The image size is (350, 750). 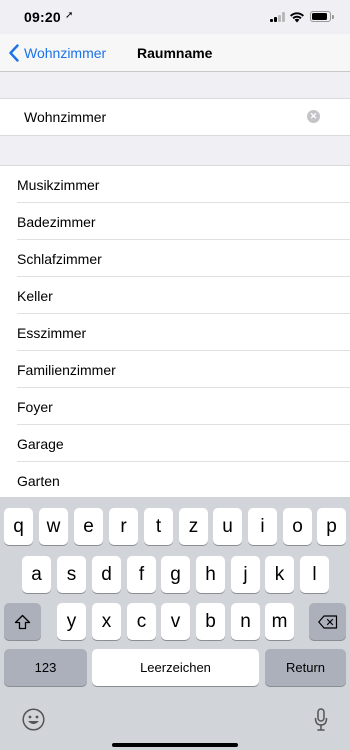 I want to click on key-l: l, so click(x=314, y=574).